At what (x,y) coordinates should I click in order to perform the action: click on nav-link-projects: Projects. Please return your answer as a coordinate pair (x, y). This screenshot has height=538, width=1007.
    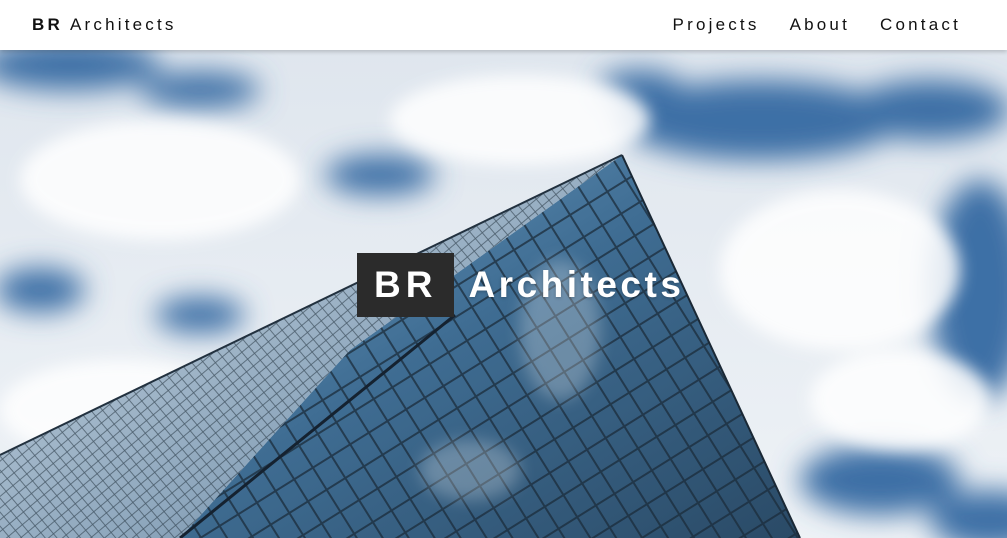
    Looking at the image, I should click on (716, 25).